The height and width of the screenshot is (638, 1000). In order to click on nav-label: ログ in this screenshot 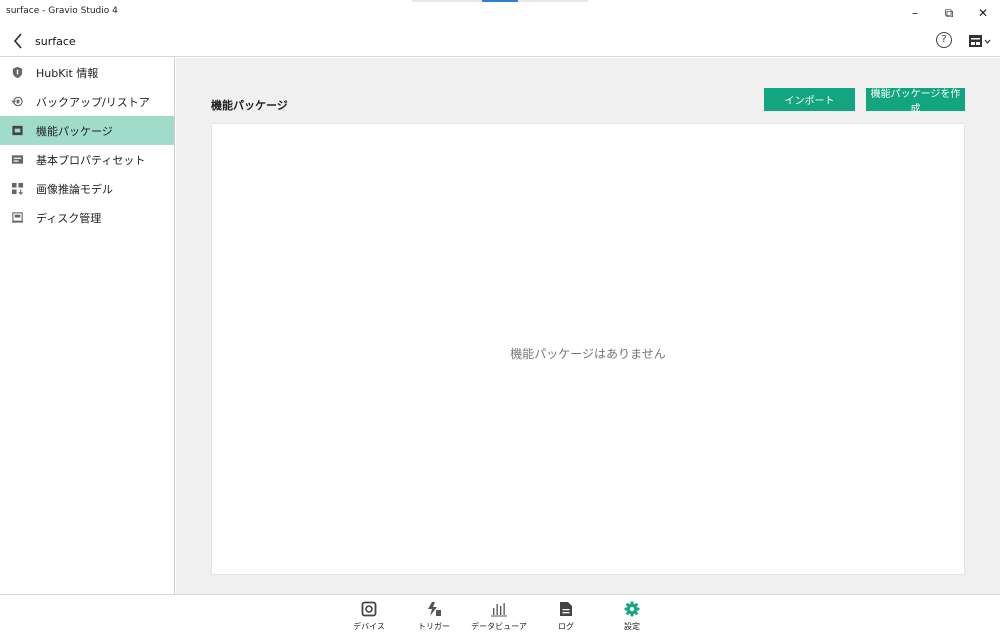, I will do `click(566, 626)`.